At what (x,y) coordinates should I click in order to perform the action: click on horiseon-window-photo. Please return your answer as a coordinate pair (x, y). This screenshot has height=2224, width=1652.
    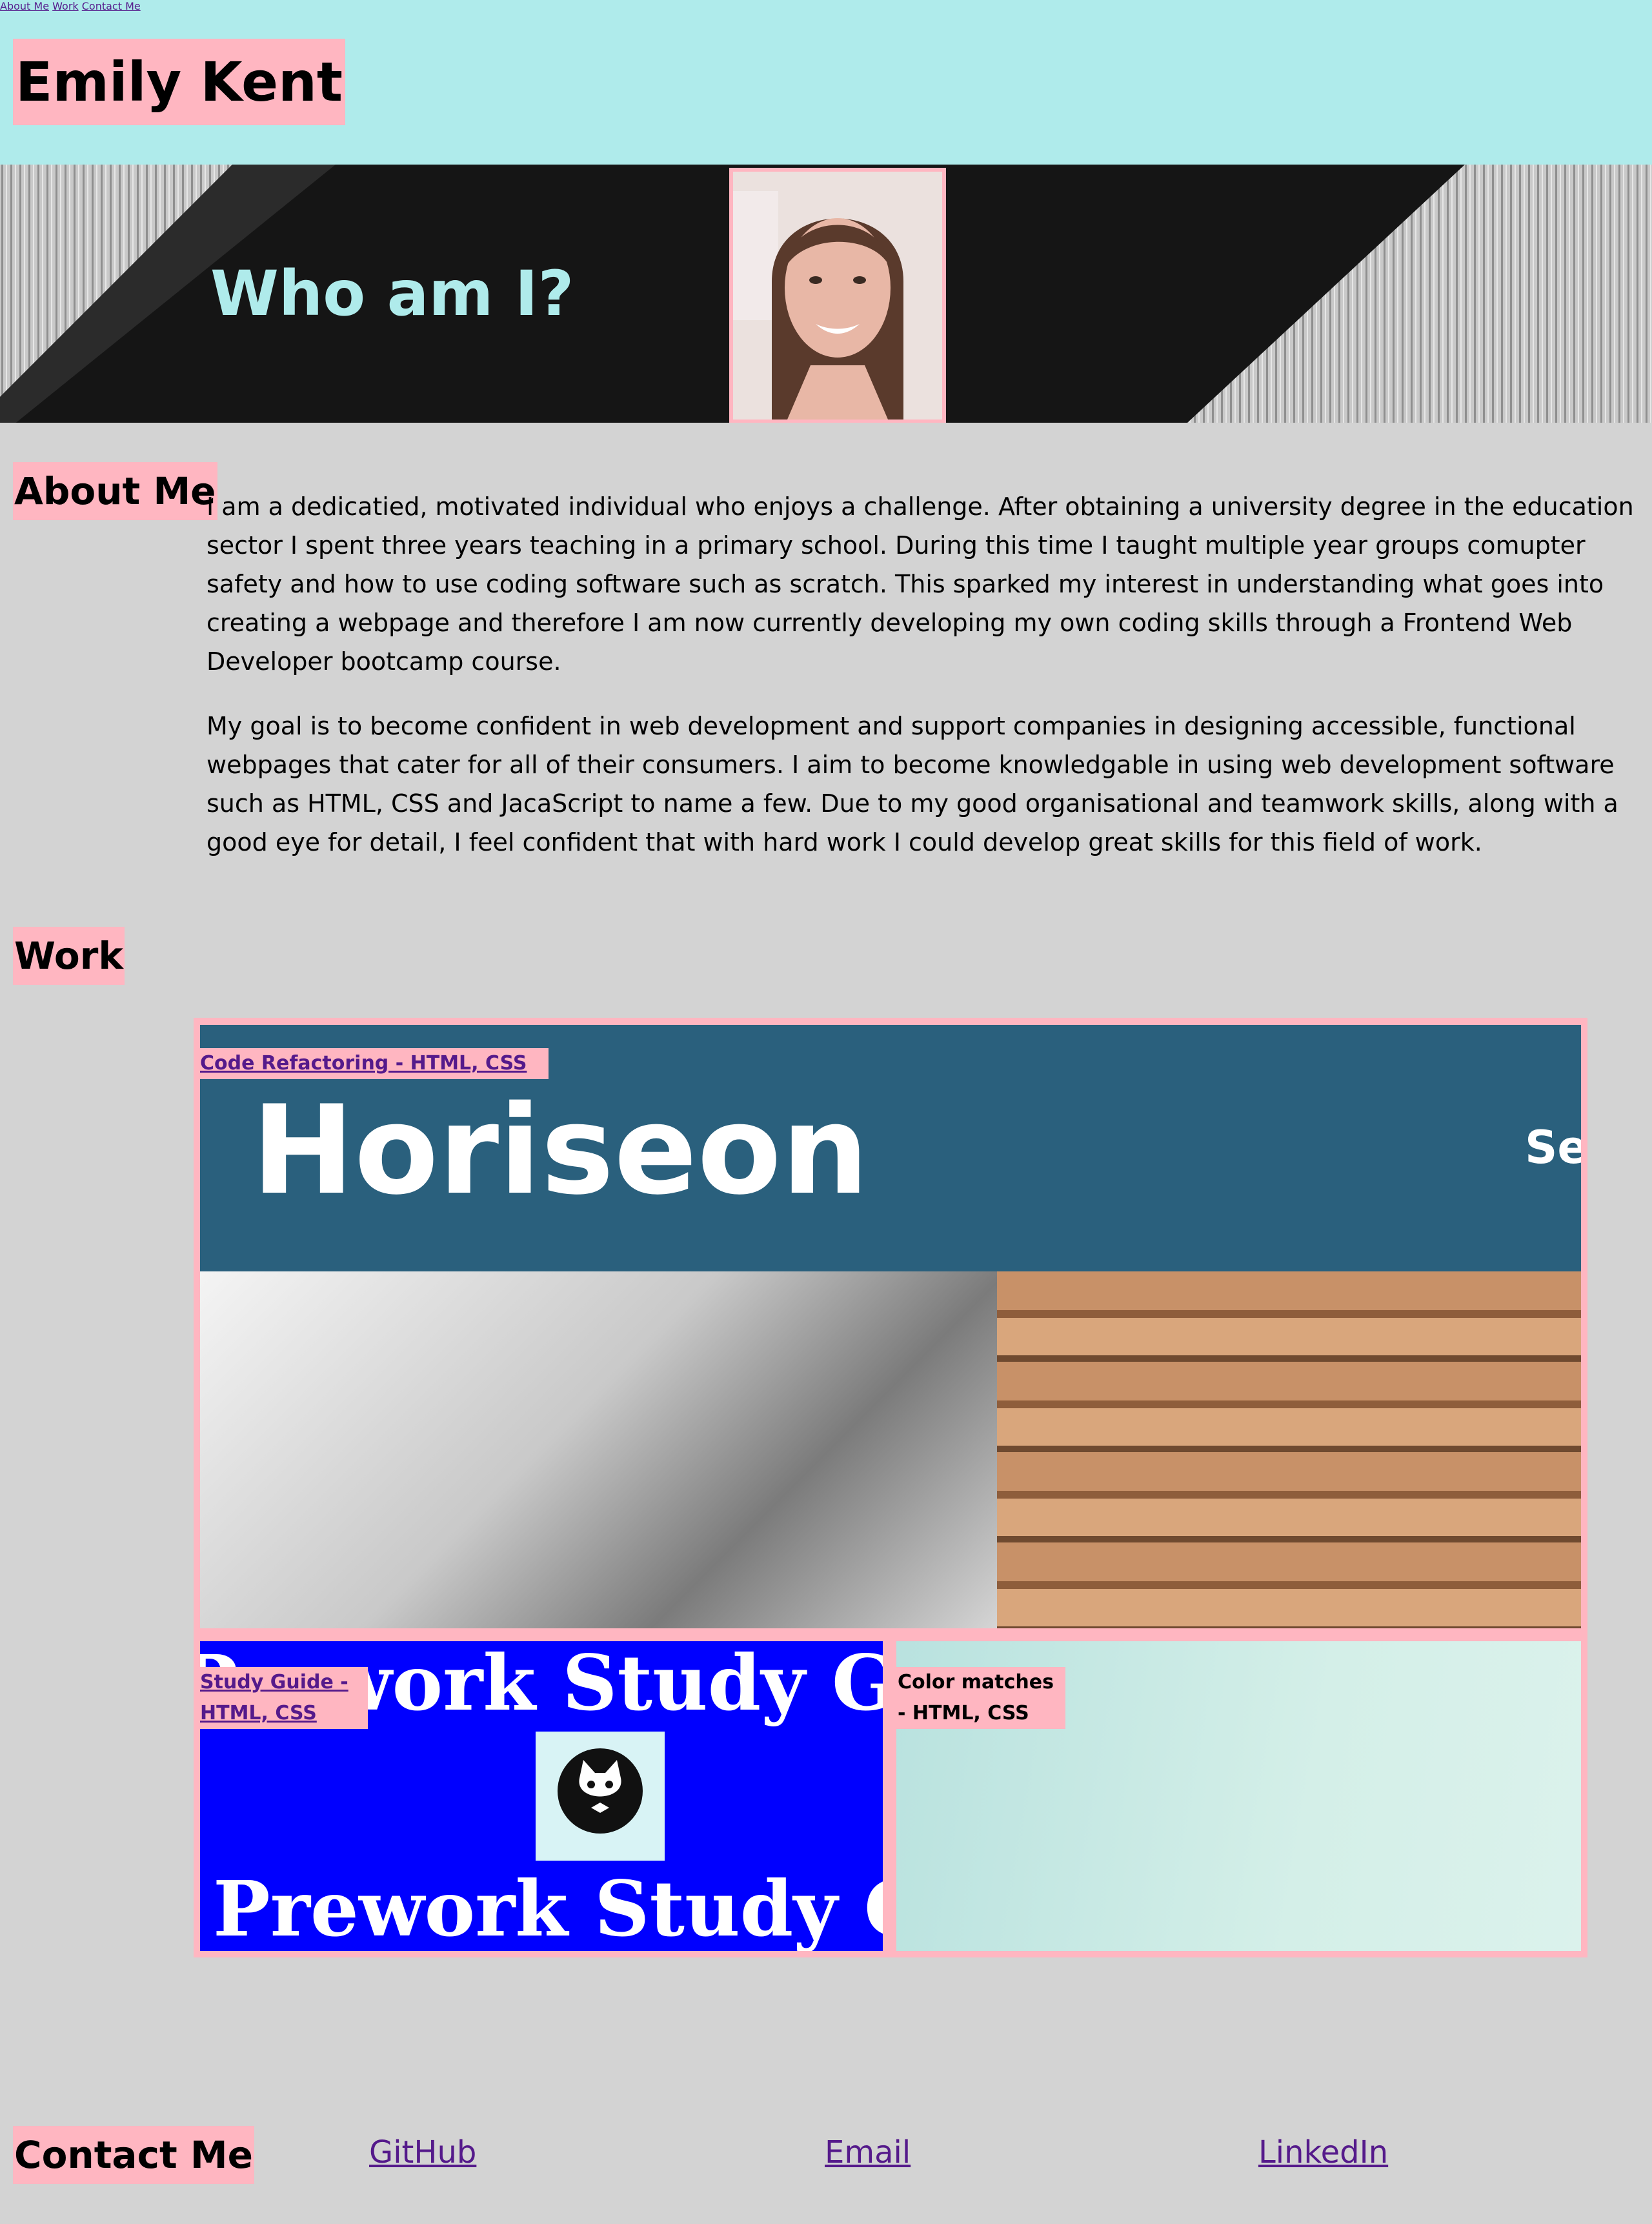
    Looking at the image, I should click on (598, 1449).